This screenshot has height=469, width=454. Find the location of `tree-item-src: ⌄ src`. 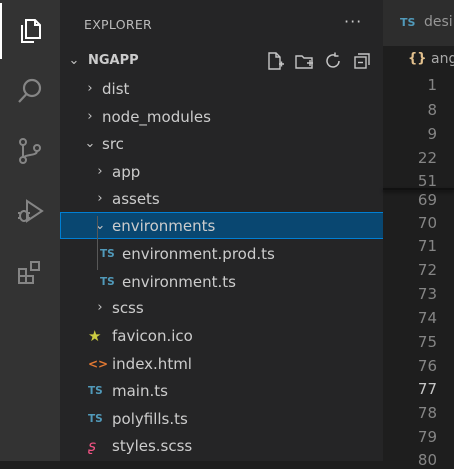

tree-item-src: ⌄ src is located at coordinates (232, 143).